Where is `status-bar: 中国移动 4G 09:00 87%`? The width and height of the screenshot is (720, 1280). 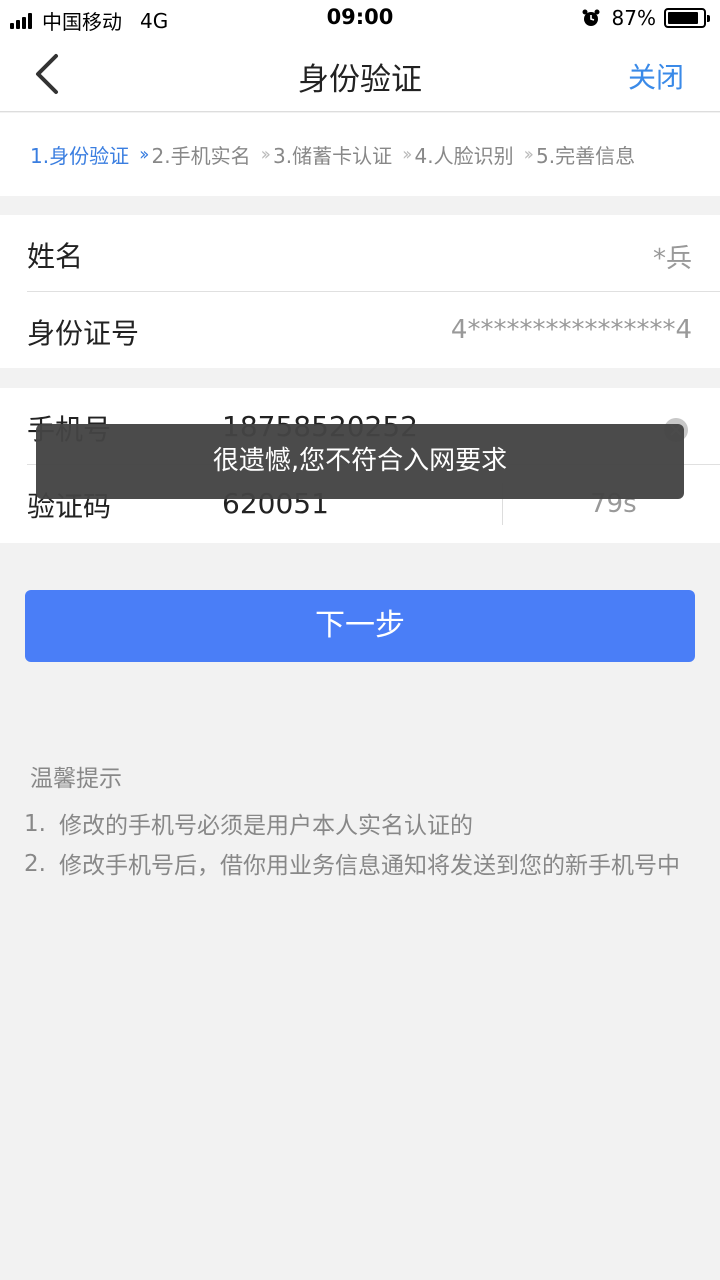 status-bar: 中国移动 4G 09:00 87% is located at coordinates (360, 18).